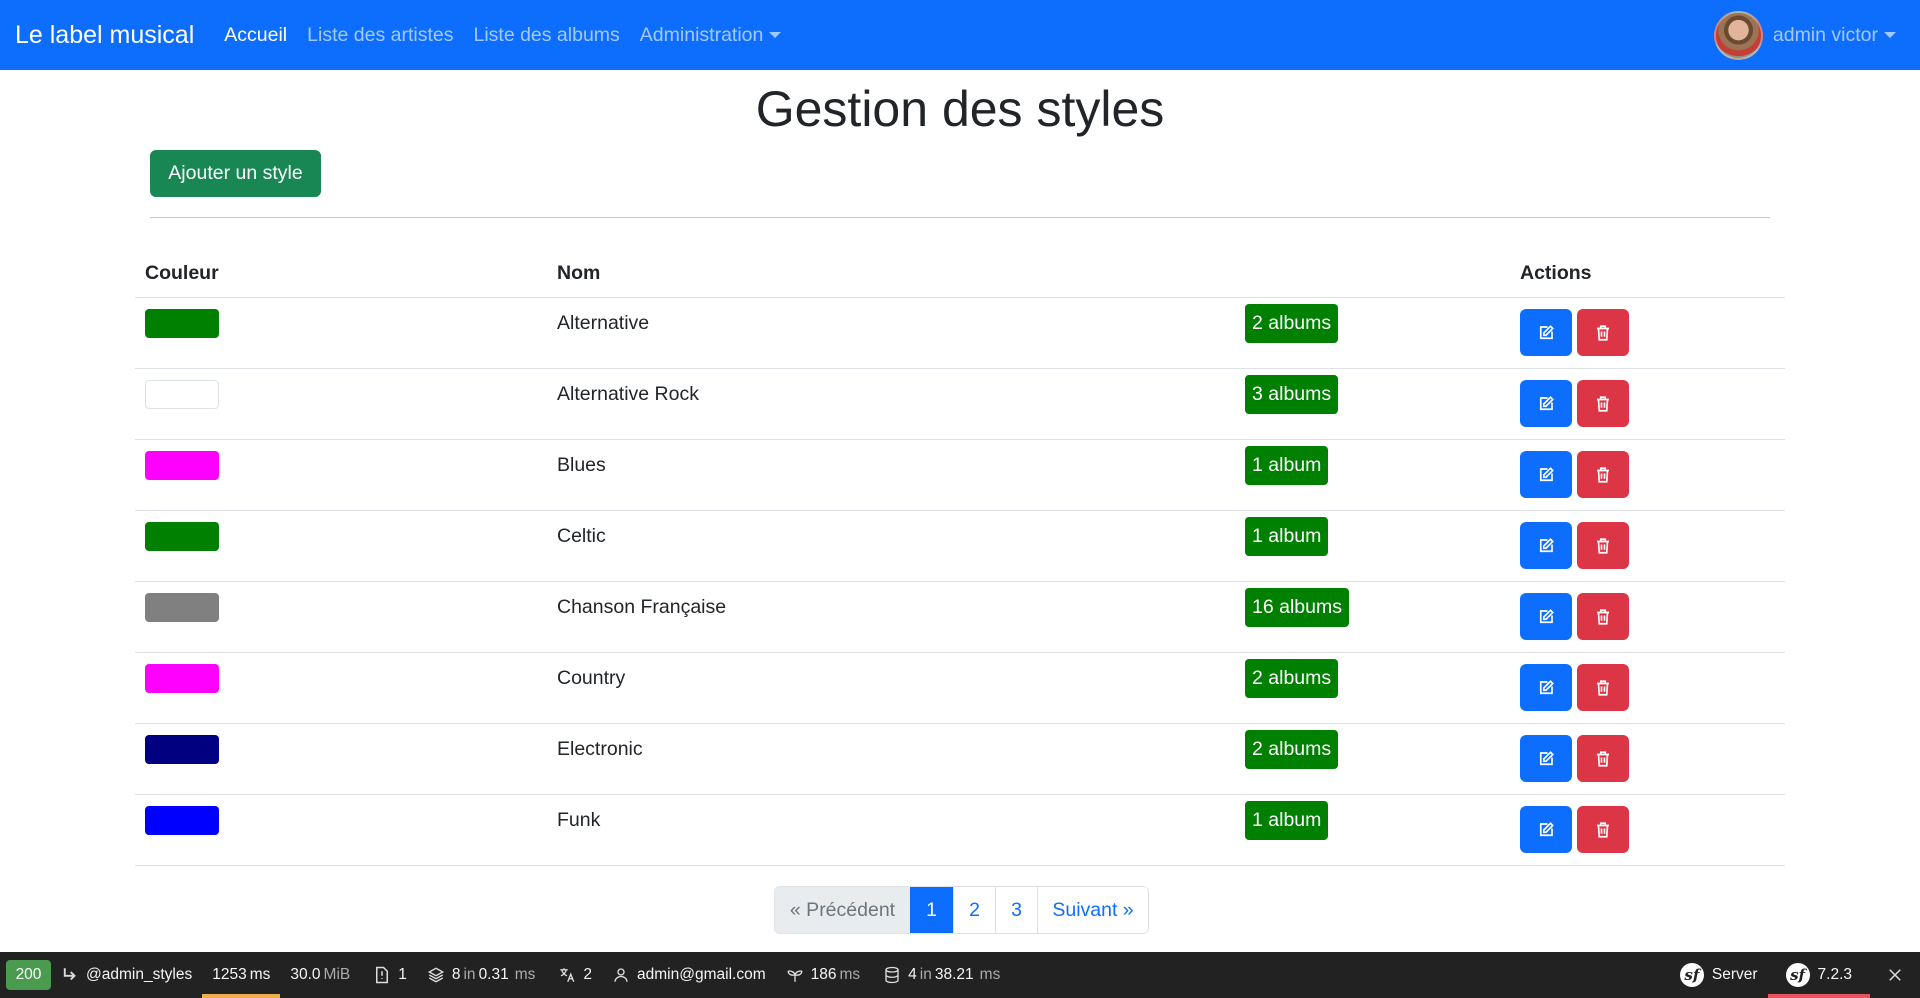 This screenshot has height=998, width=1920. What do you see at coordinates (579, 820) in the screenshot?
I see `style-name: Funk` at bounding box center [579, 820].